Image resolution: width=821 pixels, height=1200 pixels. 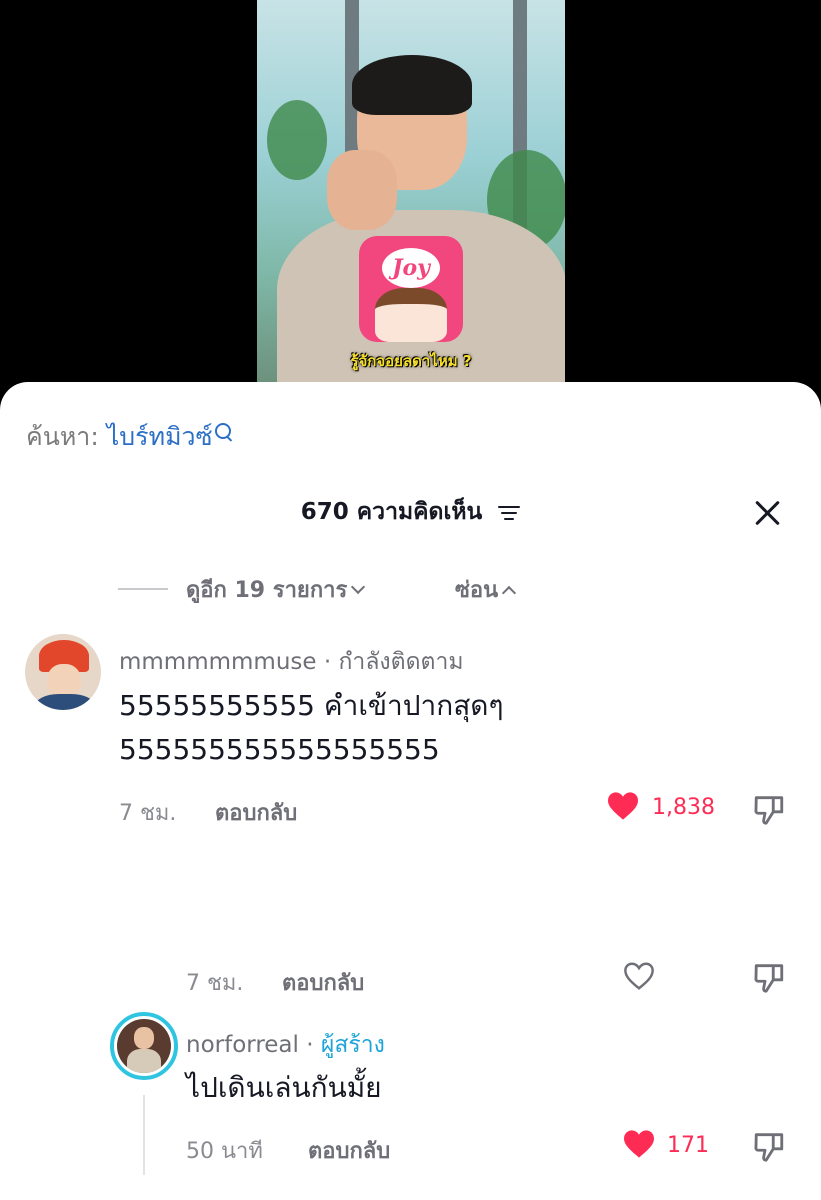 What do you see at coordinates (311, 705) in the screenshot?
I see `comment-text-line: 55555555555 คำเข้าปากสุดๆ` at bounding box center [311, 705].